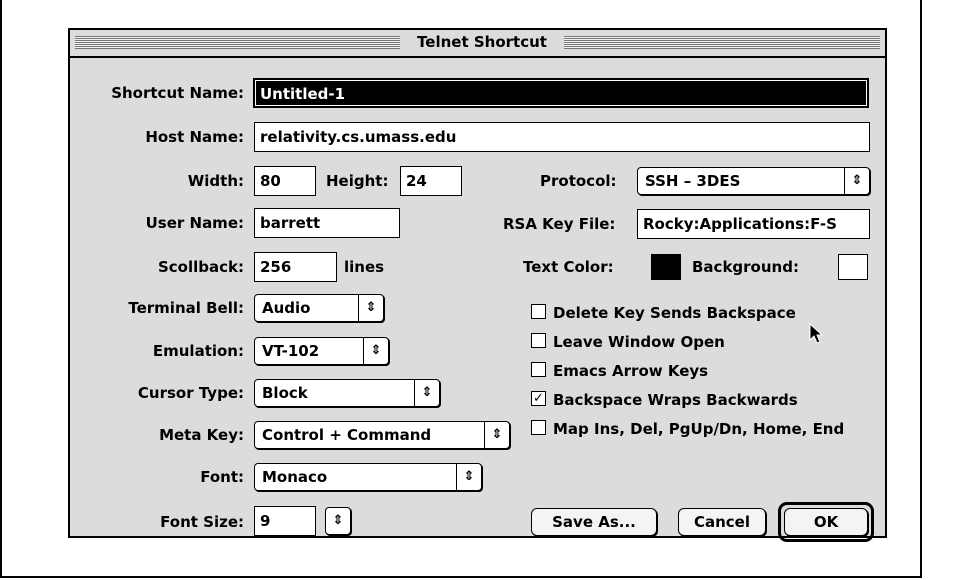 This screenshot has width=959, height=580. What do you see at coordinates (745, 267) in the screenshot?
I see `background-label: Background:` at bounding box center [745, 267].